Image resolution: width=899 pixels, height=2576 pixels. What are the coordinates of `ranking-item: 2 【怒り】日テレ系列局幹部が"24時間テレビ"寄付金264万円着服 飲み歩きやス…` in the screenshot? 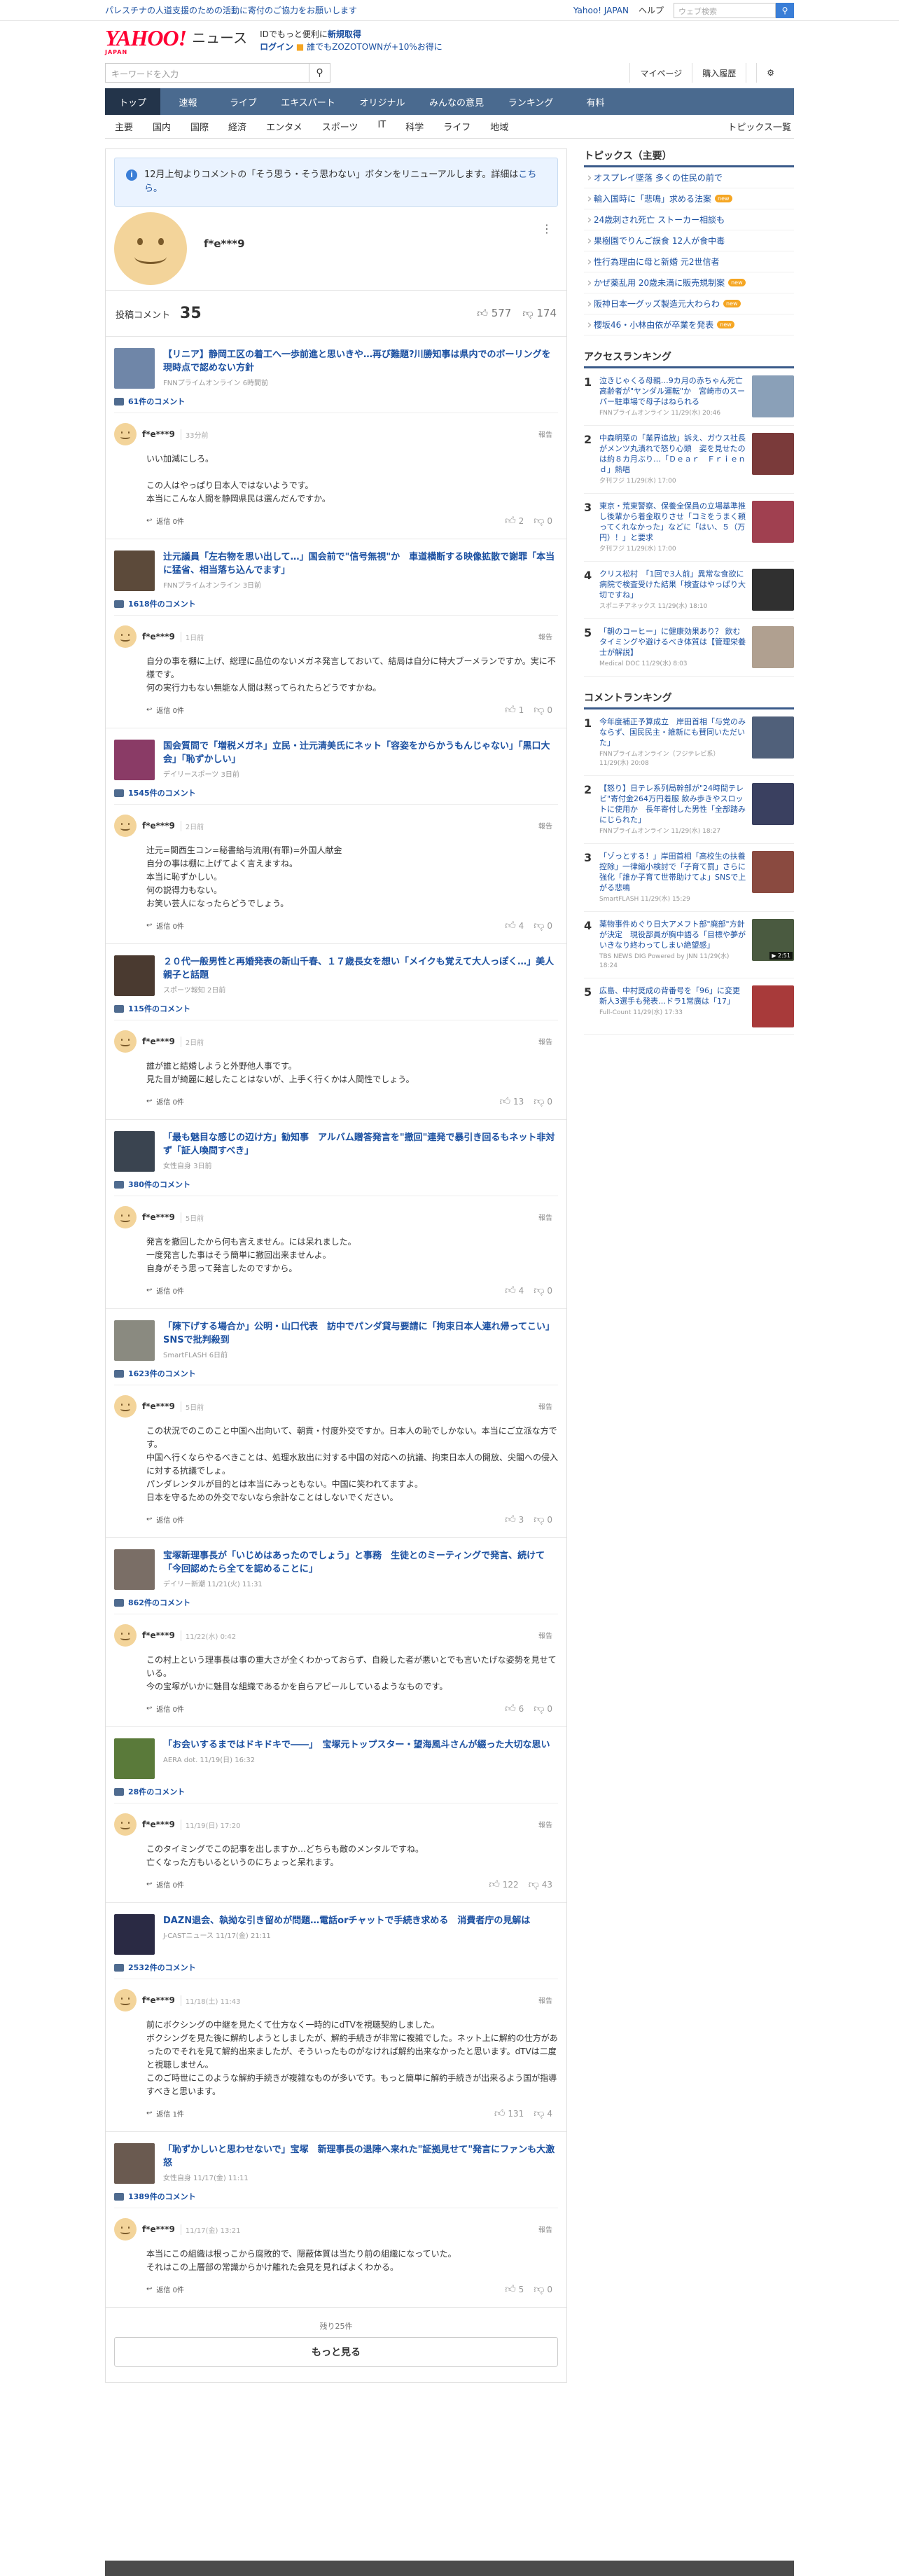 It's located at (689, 810).